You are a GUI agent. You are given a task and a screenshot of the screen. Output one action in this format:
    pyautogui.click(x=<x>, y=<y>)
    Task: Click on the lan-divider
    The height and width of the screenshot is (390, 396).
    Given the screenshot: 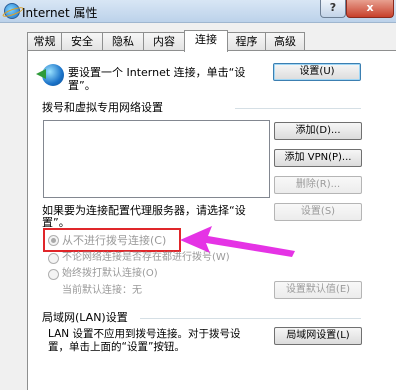 What is the action you would take?
    pyautogui.click(x=250, y=318)
    